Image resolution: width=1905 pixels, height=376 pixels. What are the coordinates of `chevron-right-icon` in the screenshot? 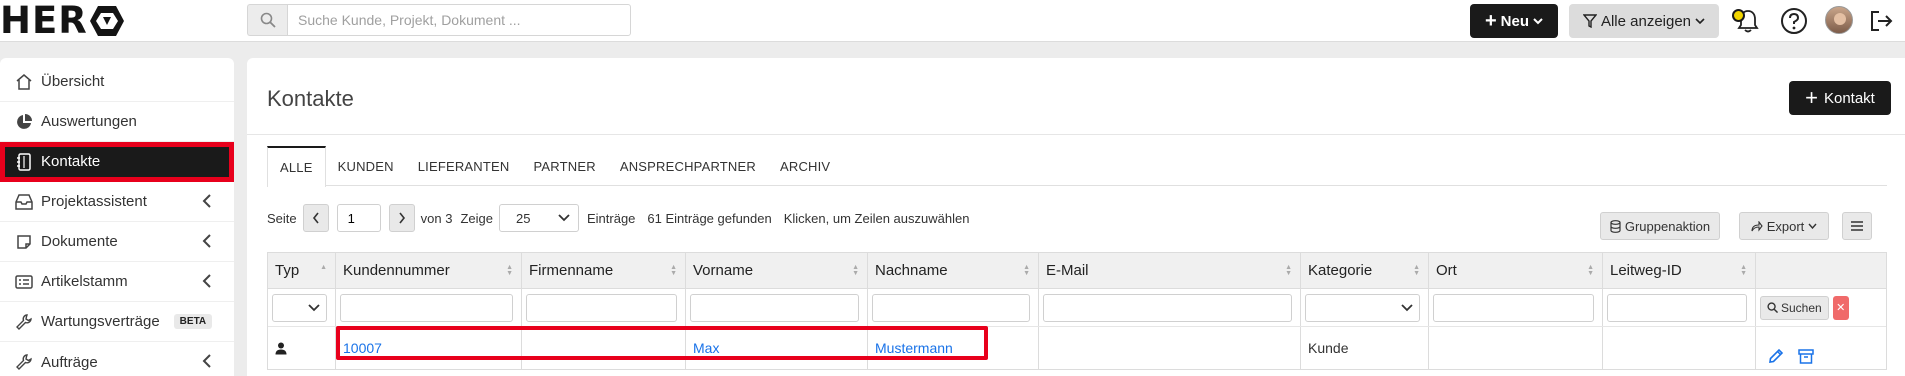 It's located at (402, 218).